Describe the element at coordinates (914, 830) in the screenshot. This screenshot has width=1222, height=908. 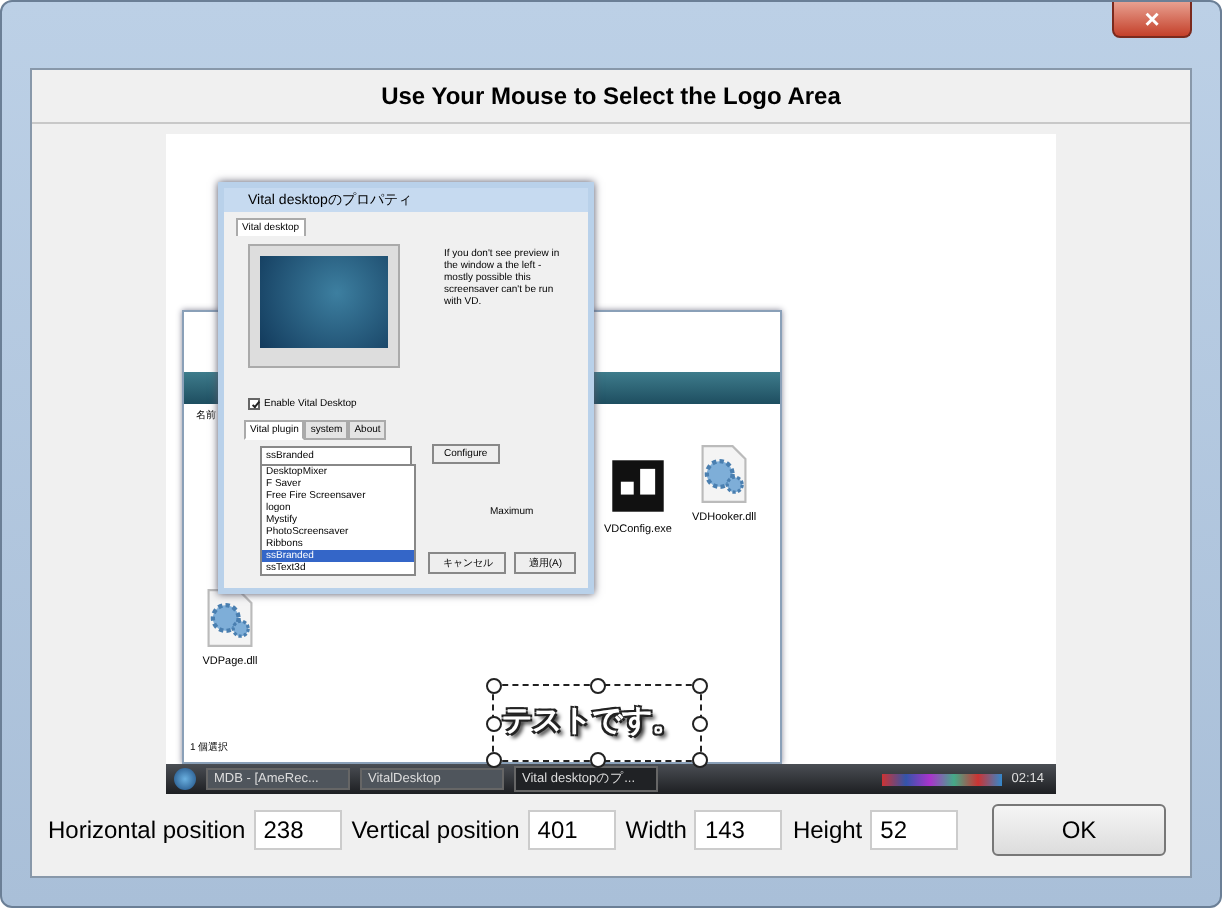
I see `input-field: 52` at that location.